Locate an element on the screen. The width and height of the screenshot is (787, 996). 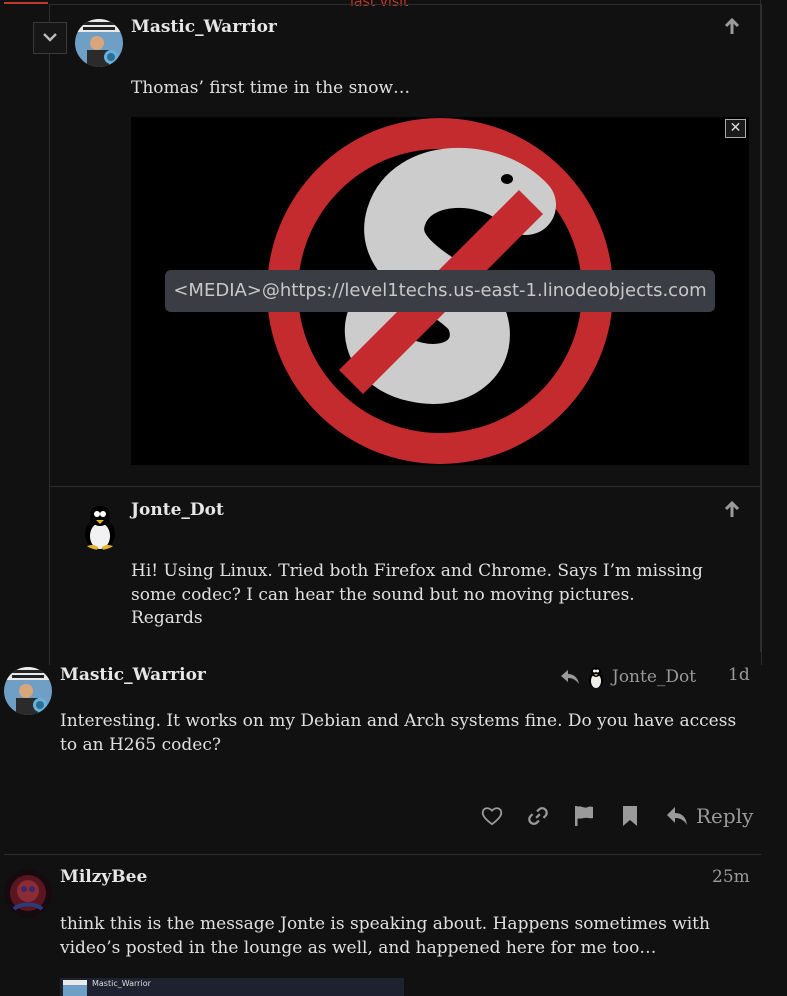
reply-to-tab: Jonte_Dot is located at coordinates (628, 677).